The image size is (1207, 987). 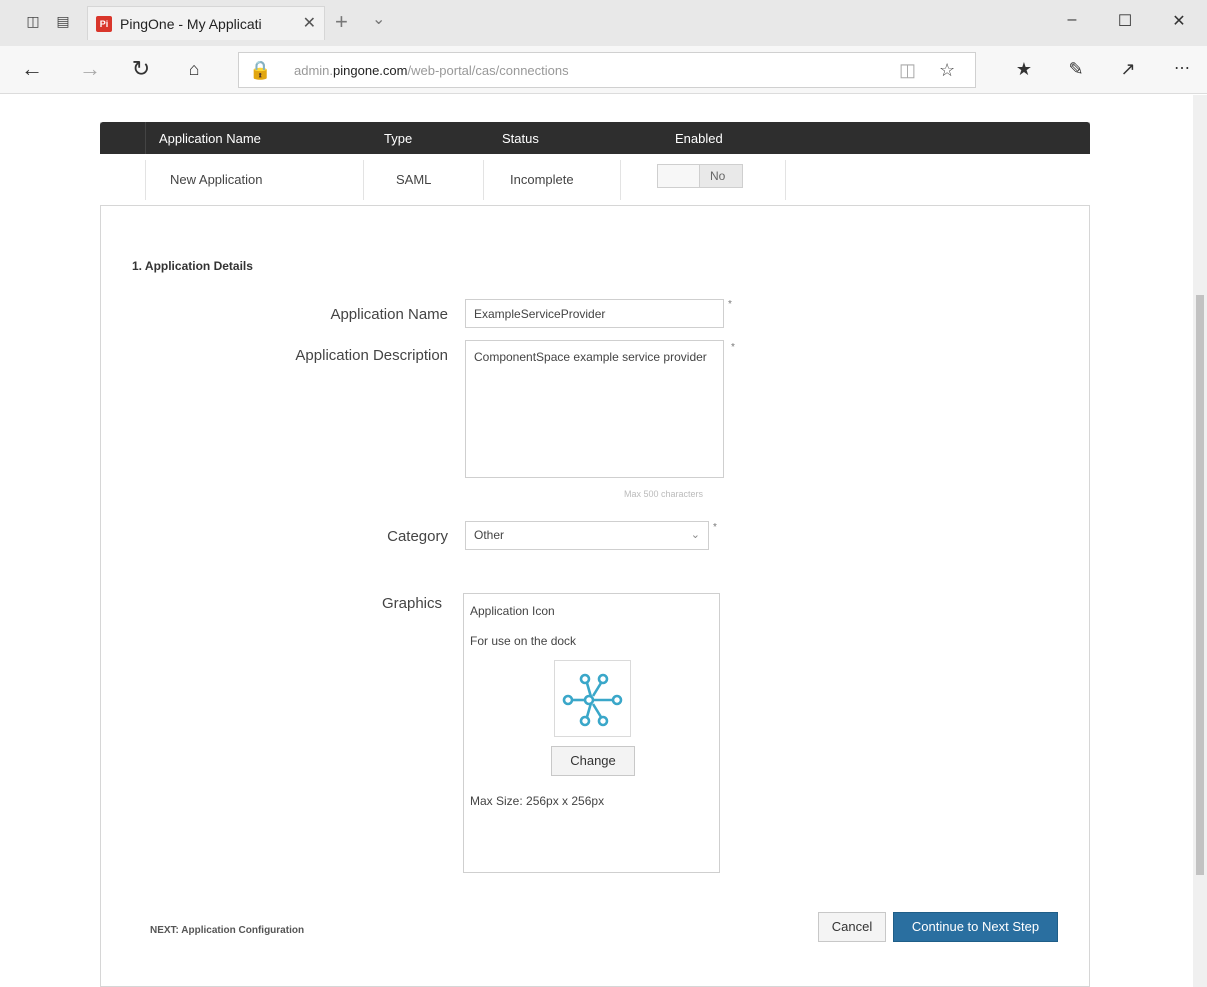 What do you see at coordinates (33, 21) in the screenshot?
I see `tab-manager-icon: ◫` at bounding box center [33, 21].